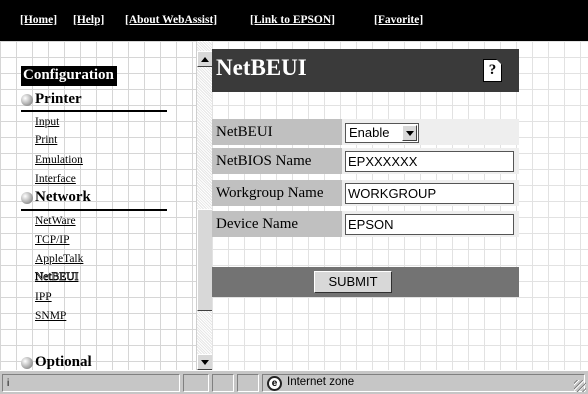 The width and height of the screenshot is (588, 394). What do you see at coordinates (409, 133) in the screenshot?
I see `dropdown-arrow-icon` at bounding box center [409, 133].